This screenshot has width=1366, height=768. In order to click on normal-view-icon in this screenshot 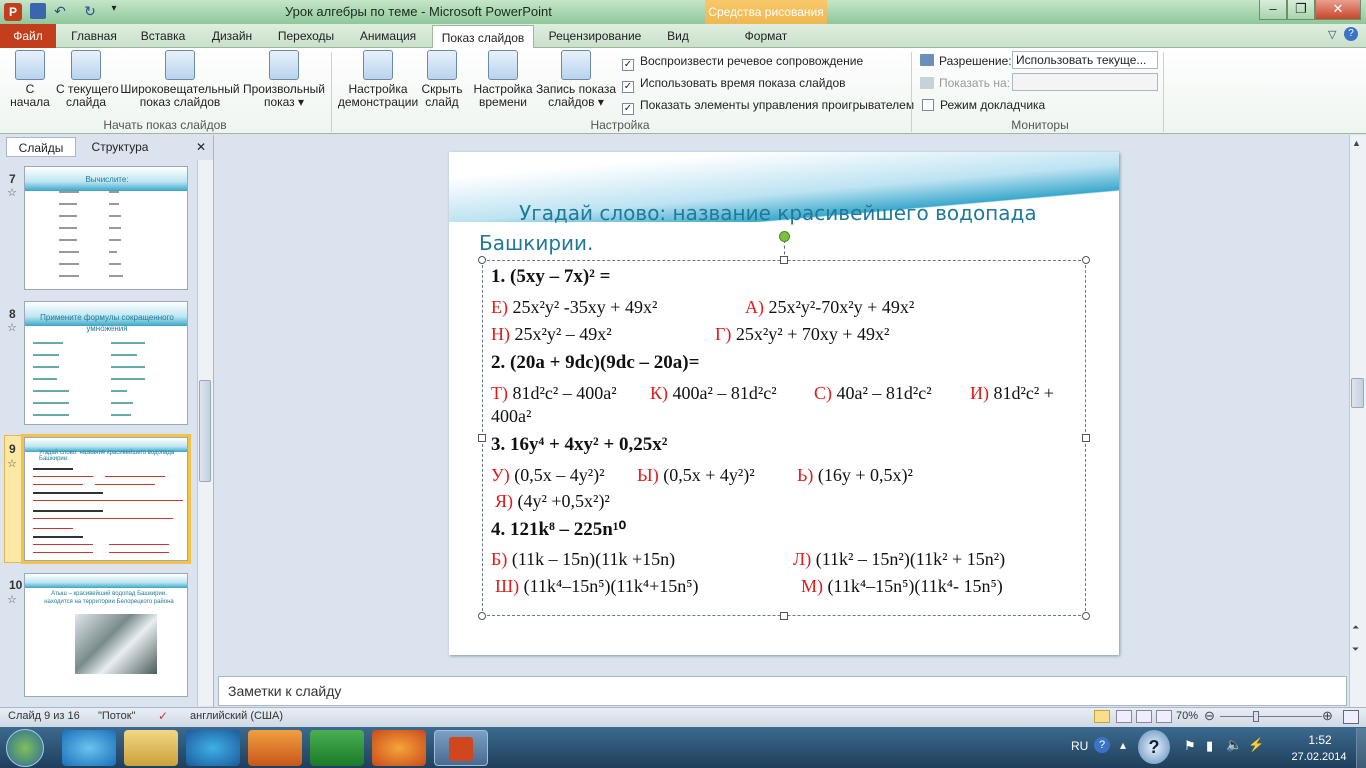, I will do `click(1102, 716)`.